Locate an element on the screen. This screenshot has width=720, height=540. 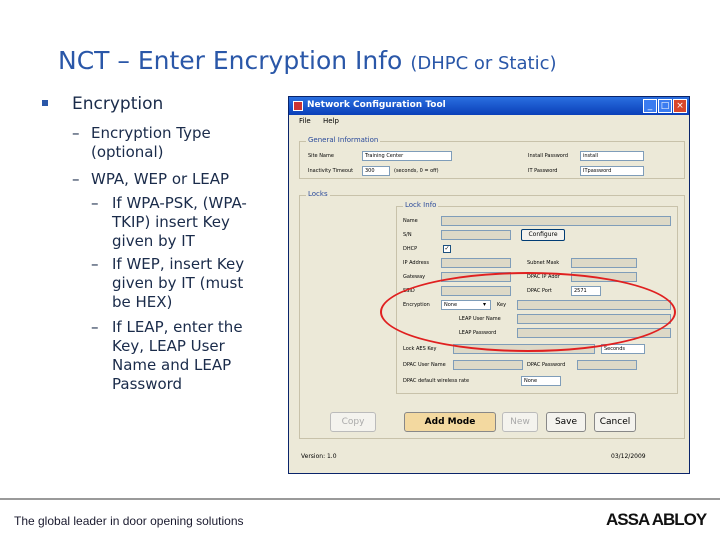
subnet-mask-field is located at coordinates (604, 263).